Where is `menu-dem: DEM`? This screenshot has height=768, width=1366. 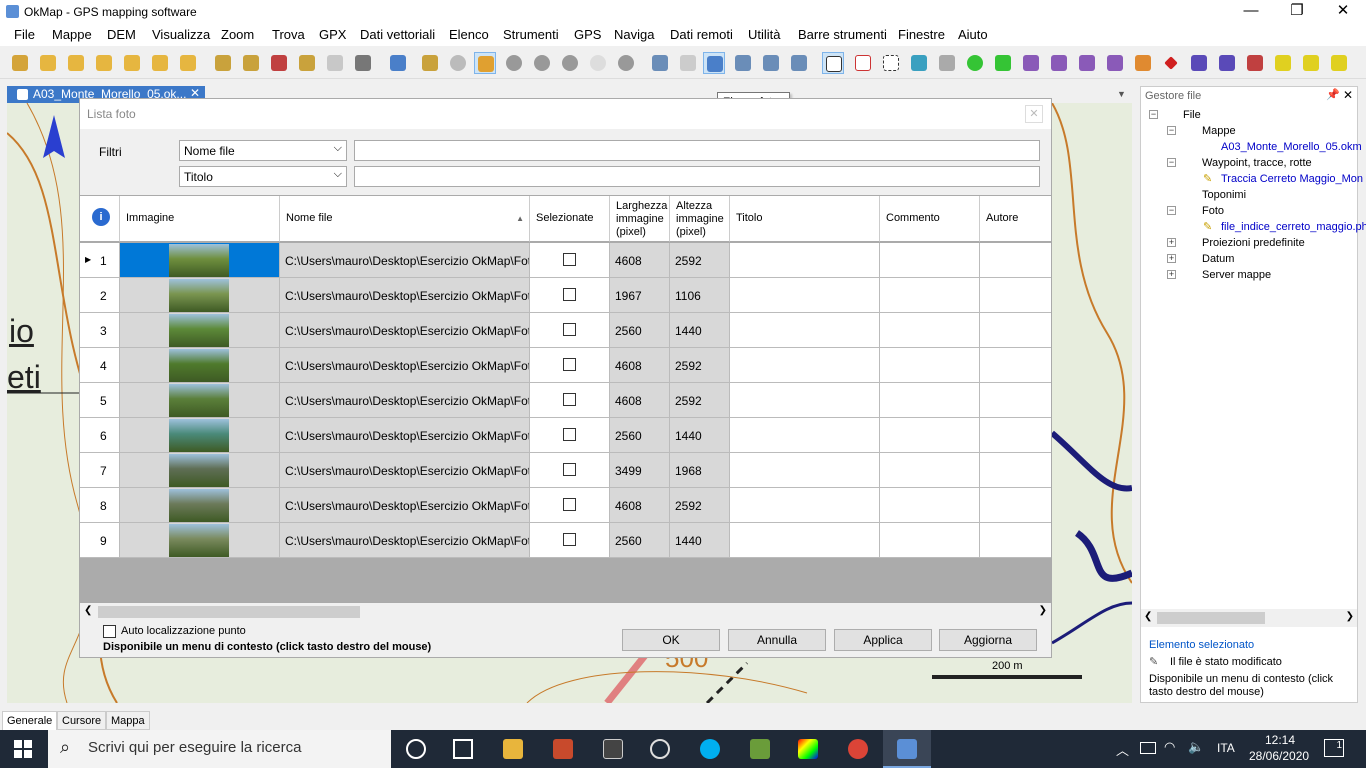
menu-dem: DEM is located at coordinates (121, 34).